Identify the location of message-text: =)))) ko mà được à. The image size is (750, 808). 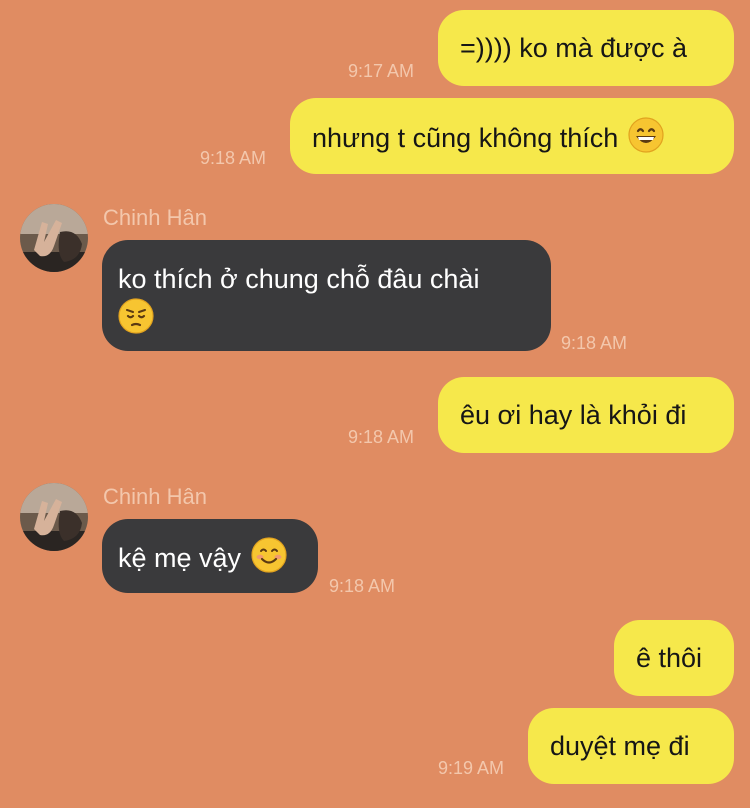
(574, 48).